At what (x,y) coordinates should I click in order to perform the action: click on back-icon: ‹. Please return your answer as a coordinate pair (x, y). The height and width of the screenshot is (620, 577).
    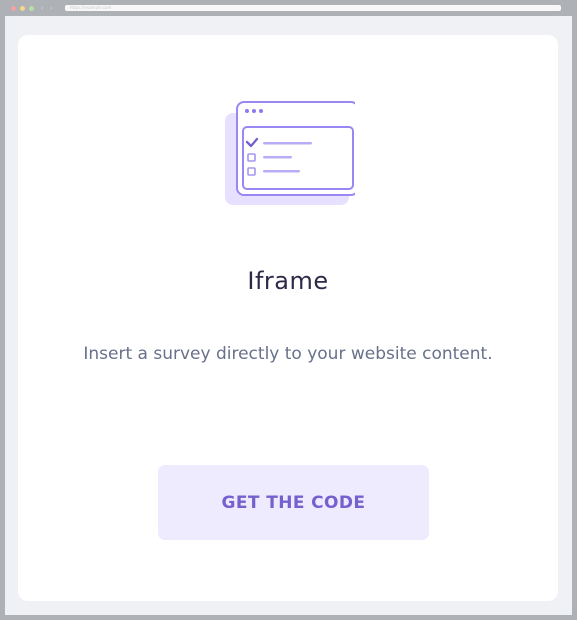
    Looking at the image, I should click on (44, 9).